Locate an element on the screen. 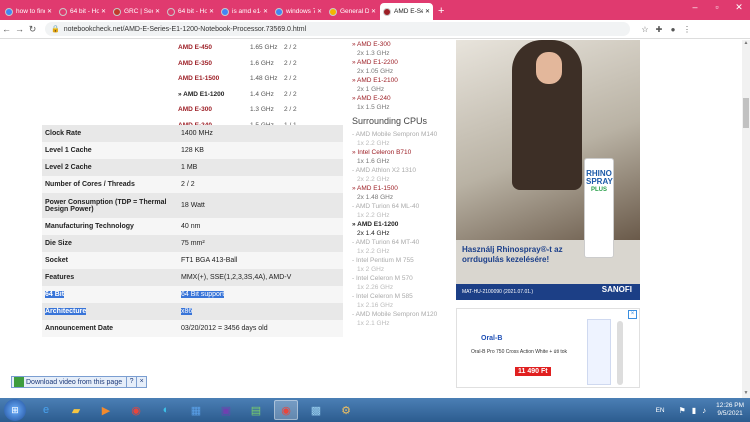 Image resolution: width=750 pixels, height=422 pixels. surrounding-cpu-name: - Intel Celeron M 570 is located at coordinates (402, 278).